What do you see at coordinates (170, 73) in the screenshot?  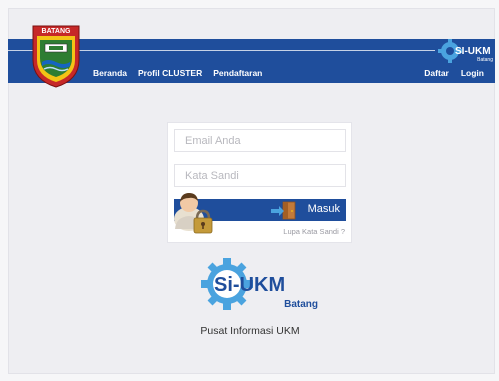 I see `nav-profil-cluster: Profil CLUSTER` at bounding box center [170, 73].